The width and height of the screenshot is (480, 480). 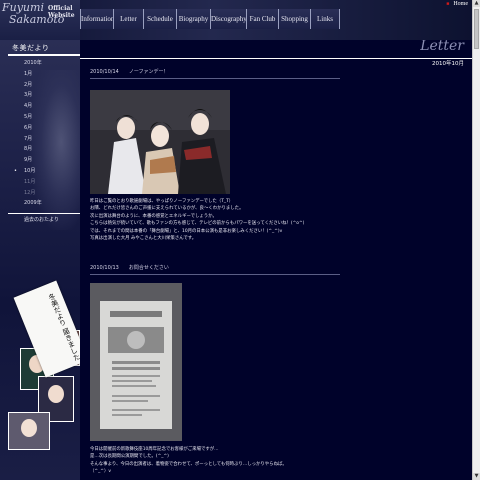 I want to click on current-month-label: 2010年10月, so click(x=448, y=64).